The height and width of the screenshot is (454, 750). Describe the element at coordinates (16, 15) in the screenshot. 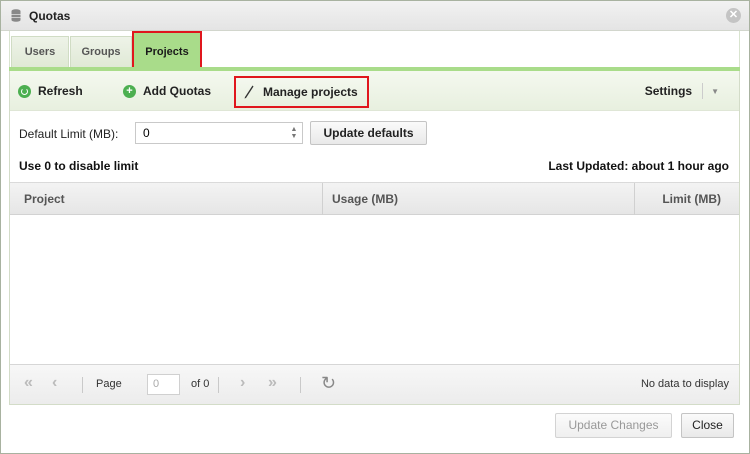

I see `database-icon` at that location.